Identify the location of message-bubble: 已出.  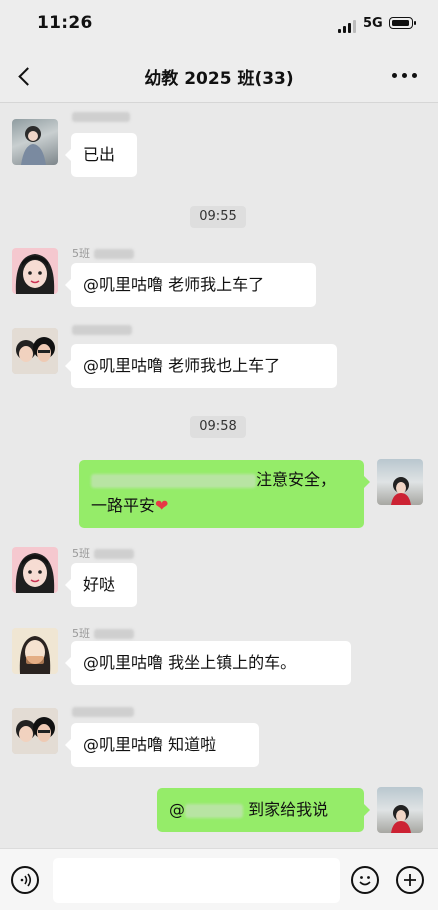
(101, 155).